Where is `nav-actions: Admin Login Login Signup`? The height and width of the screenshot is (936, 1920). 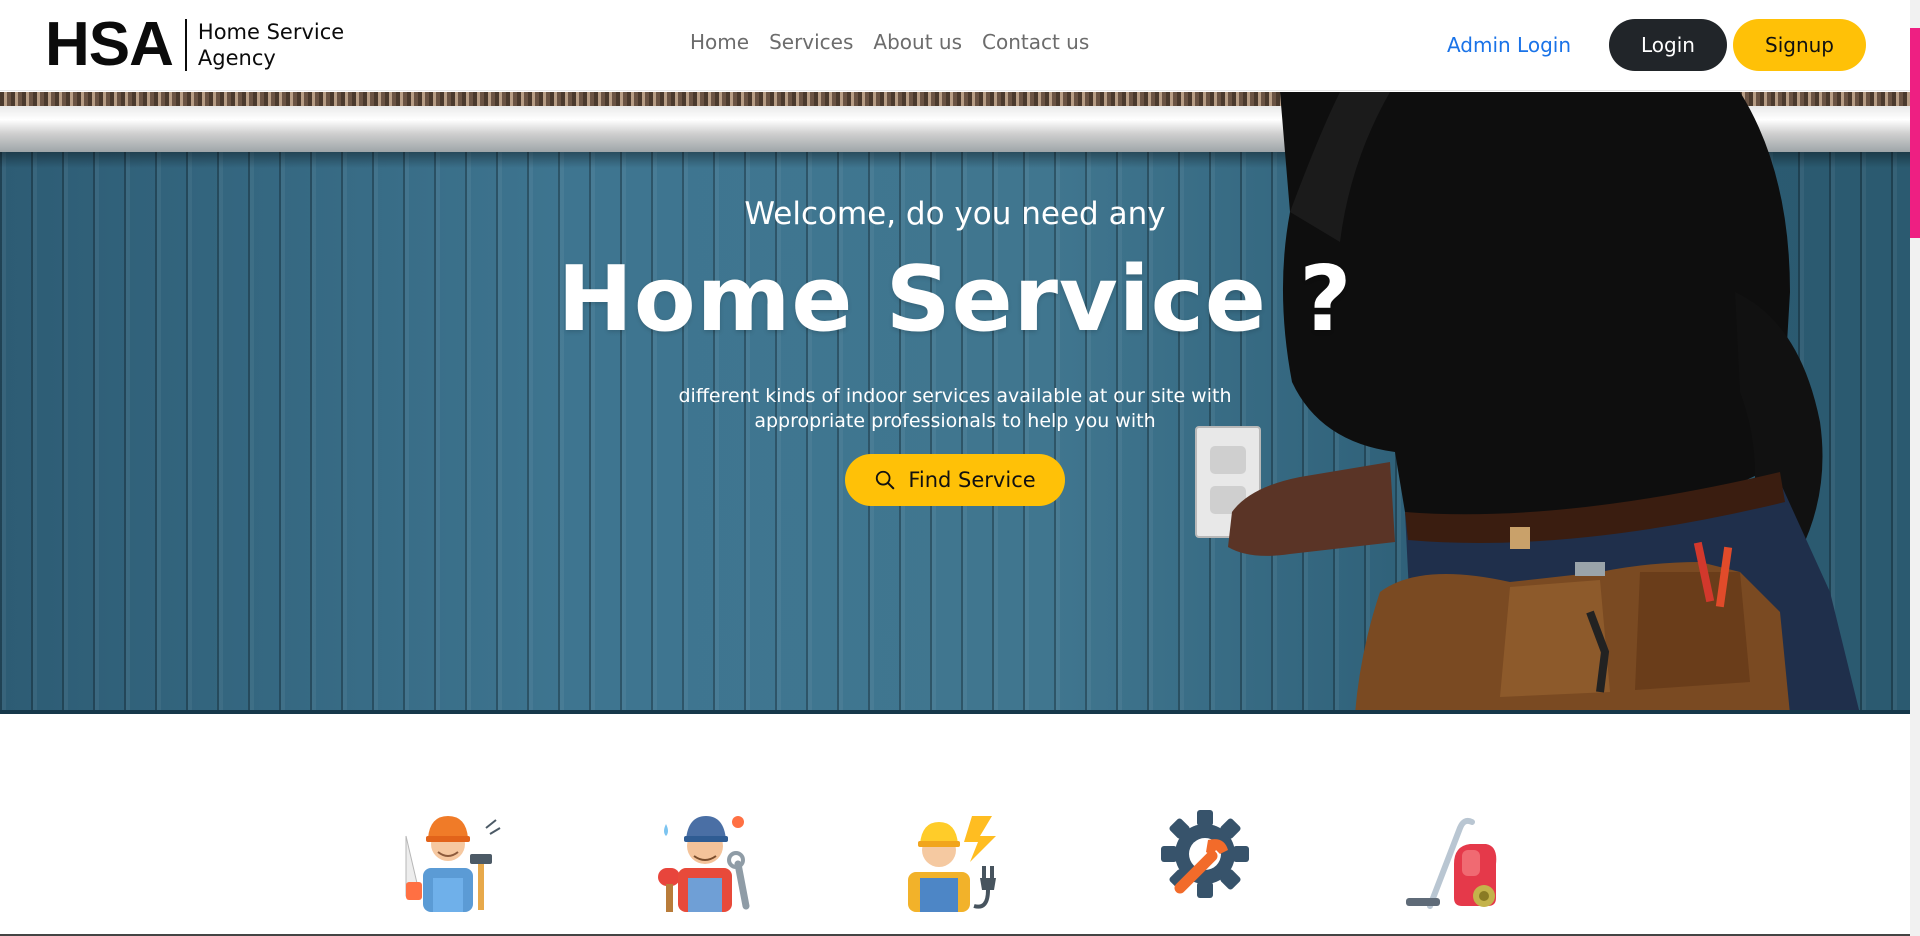
nav-actions: Admin Login Login Signup is located at coordinates (1656, 45).